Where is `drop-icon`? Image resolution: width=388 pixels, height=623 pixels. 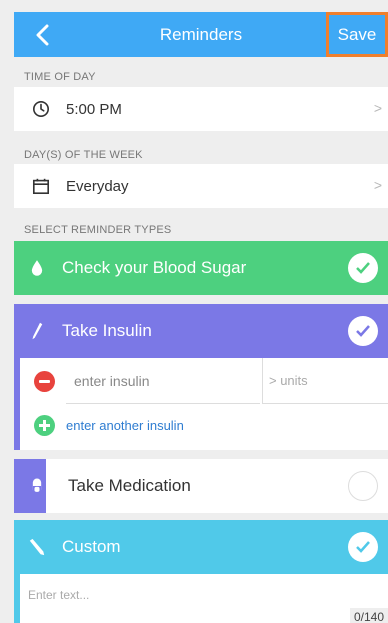 drop-icon is located at coordinates (37, 268).